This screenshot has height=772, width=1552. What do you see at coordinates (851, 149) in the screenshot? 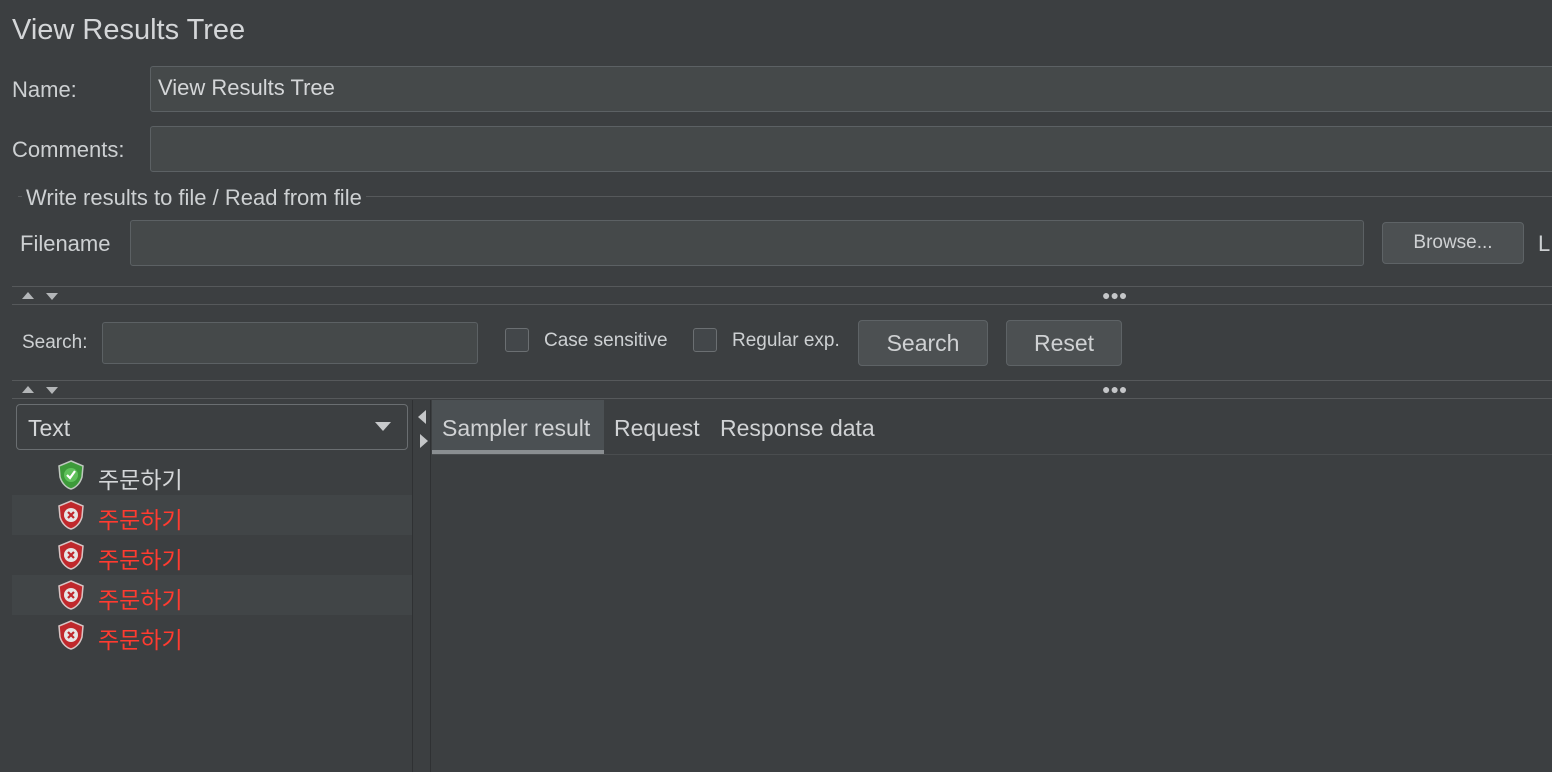
I see `comments-input` at bounding box center [851, 149].